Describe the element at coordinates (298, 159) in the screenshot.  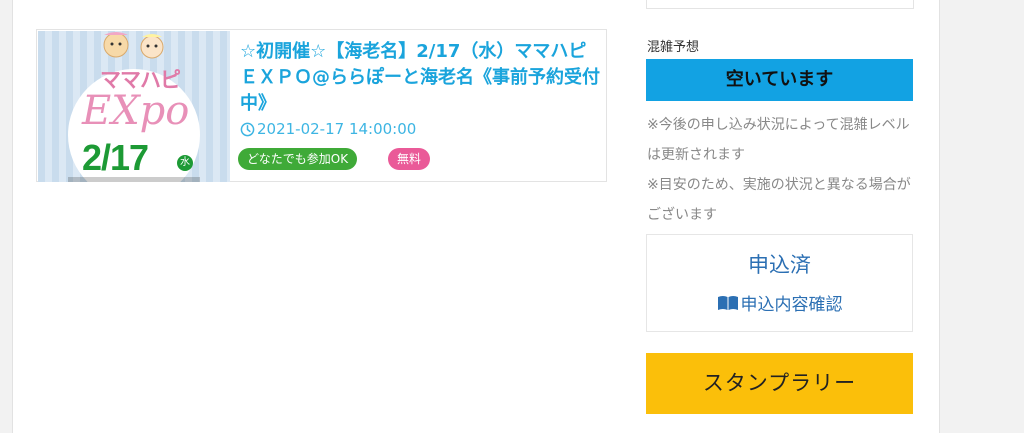
I see `tag-anyone-ok: どなたでも参加OK` at that location.